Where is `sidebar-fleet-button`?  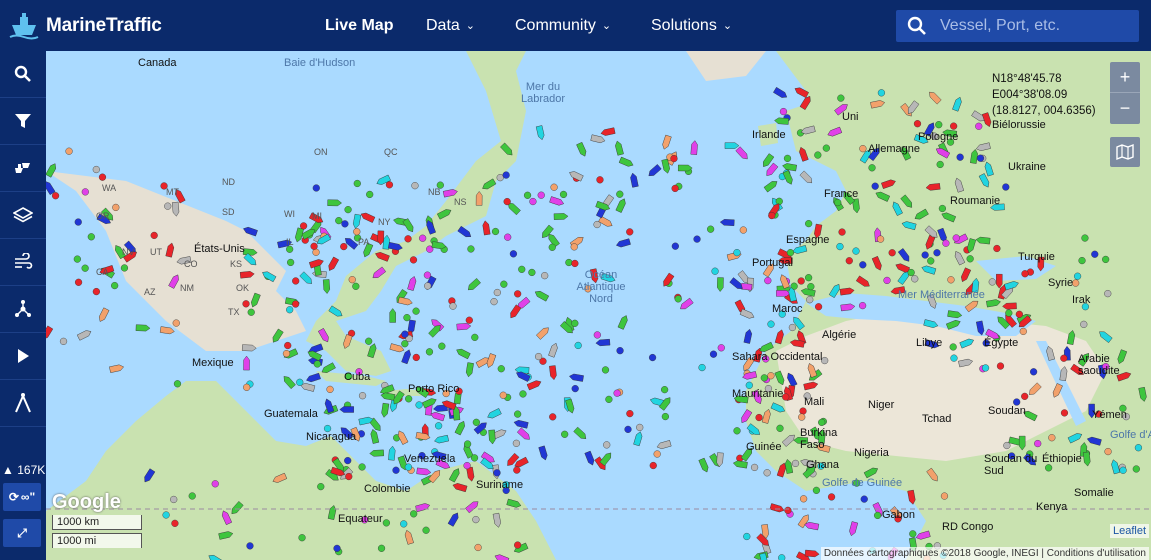 sidebar-fleet-button is located at coordinates (23, 168).